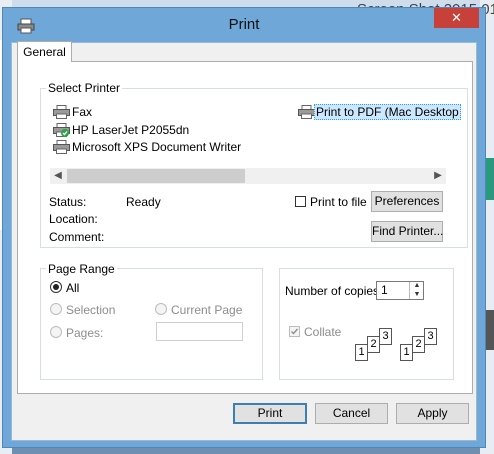 Image resolution: width=494 pixels, height=454 pixels. I want to click on printer-list-scrollbar: ◀ ▶, so click(248, 176).